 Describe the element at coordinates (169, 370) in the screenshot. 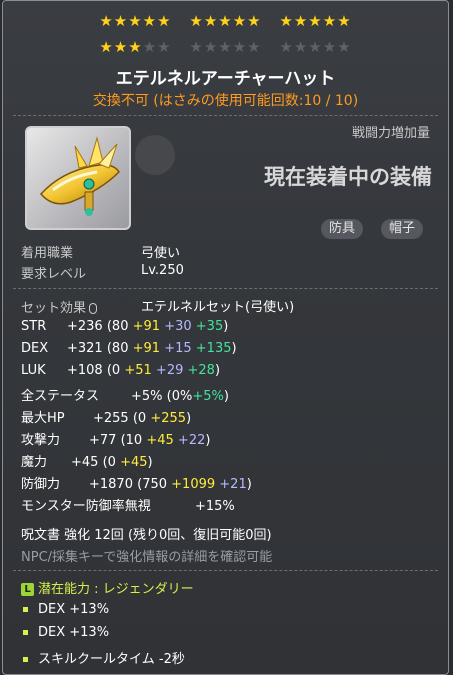

I see `stat-enhance: +29` at that location.